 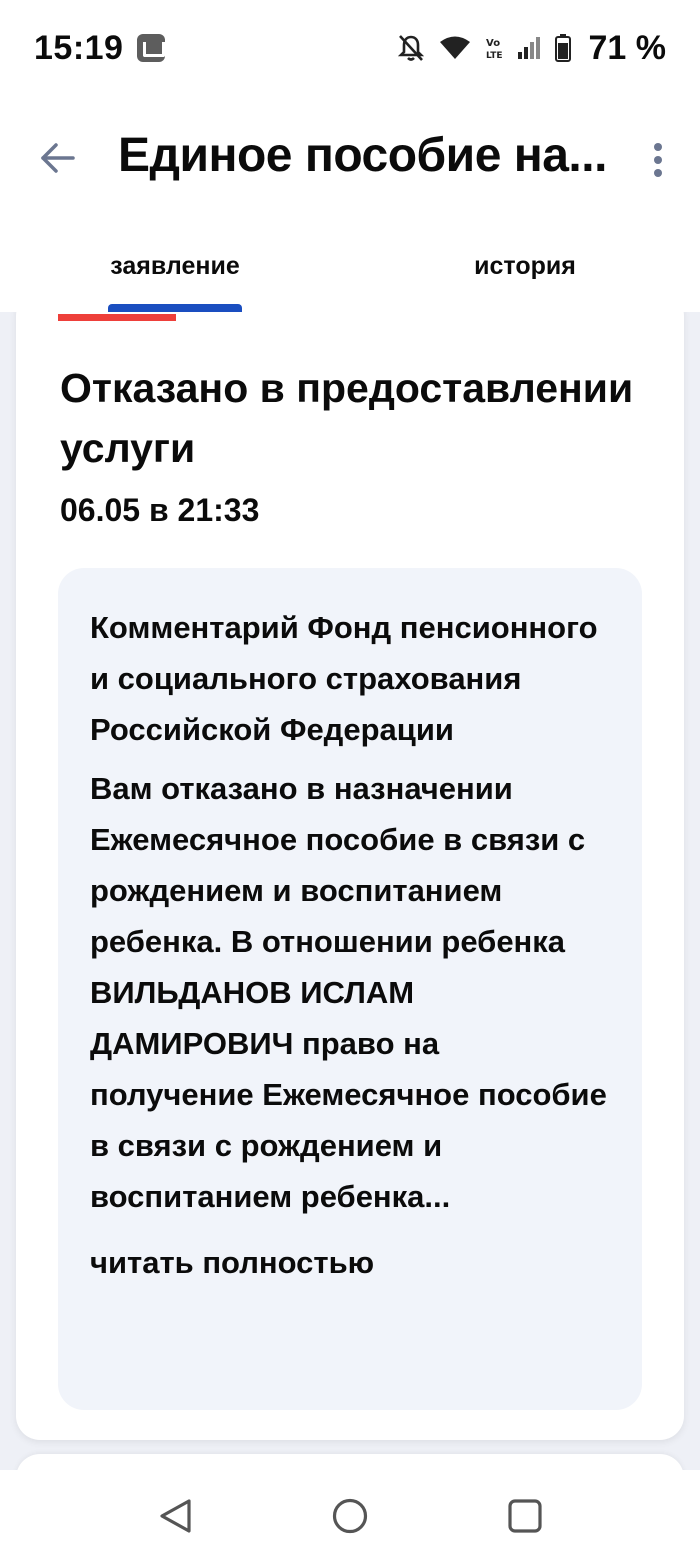 What do you see at coordinates (493, 43) in the screenshot?
I see `svg-text: Vo` at bounding box center [493, 43].